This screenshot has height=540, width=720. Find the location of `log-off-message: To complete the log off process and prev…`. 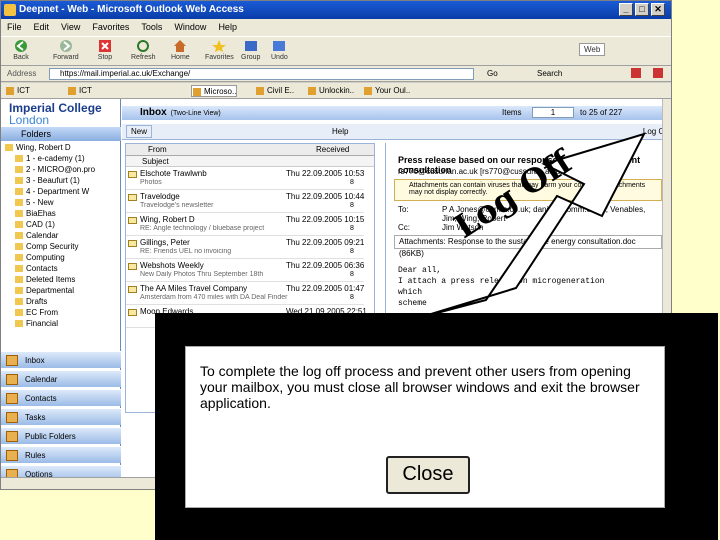

log-off-message: To complete the log off process and prev… is located at coordinates (420, 387).